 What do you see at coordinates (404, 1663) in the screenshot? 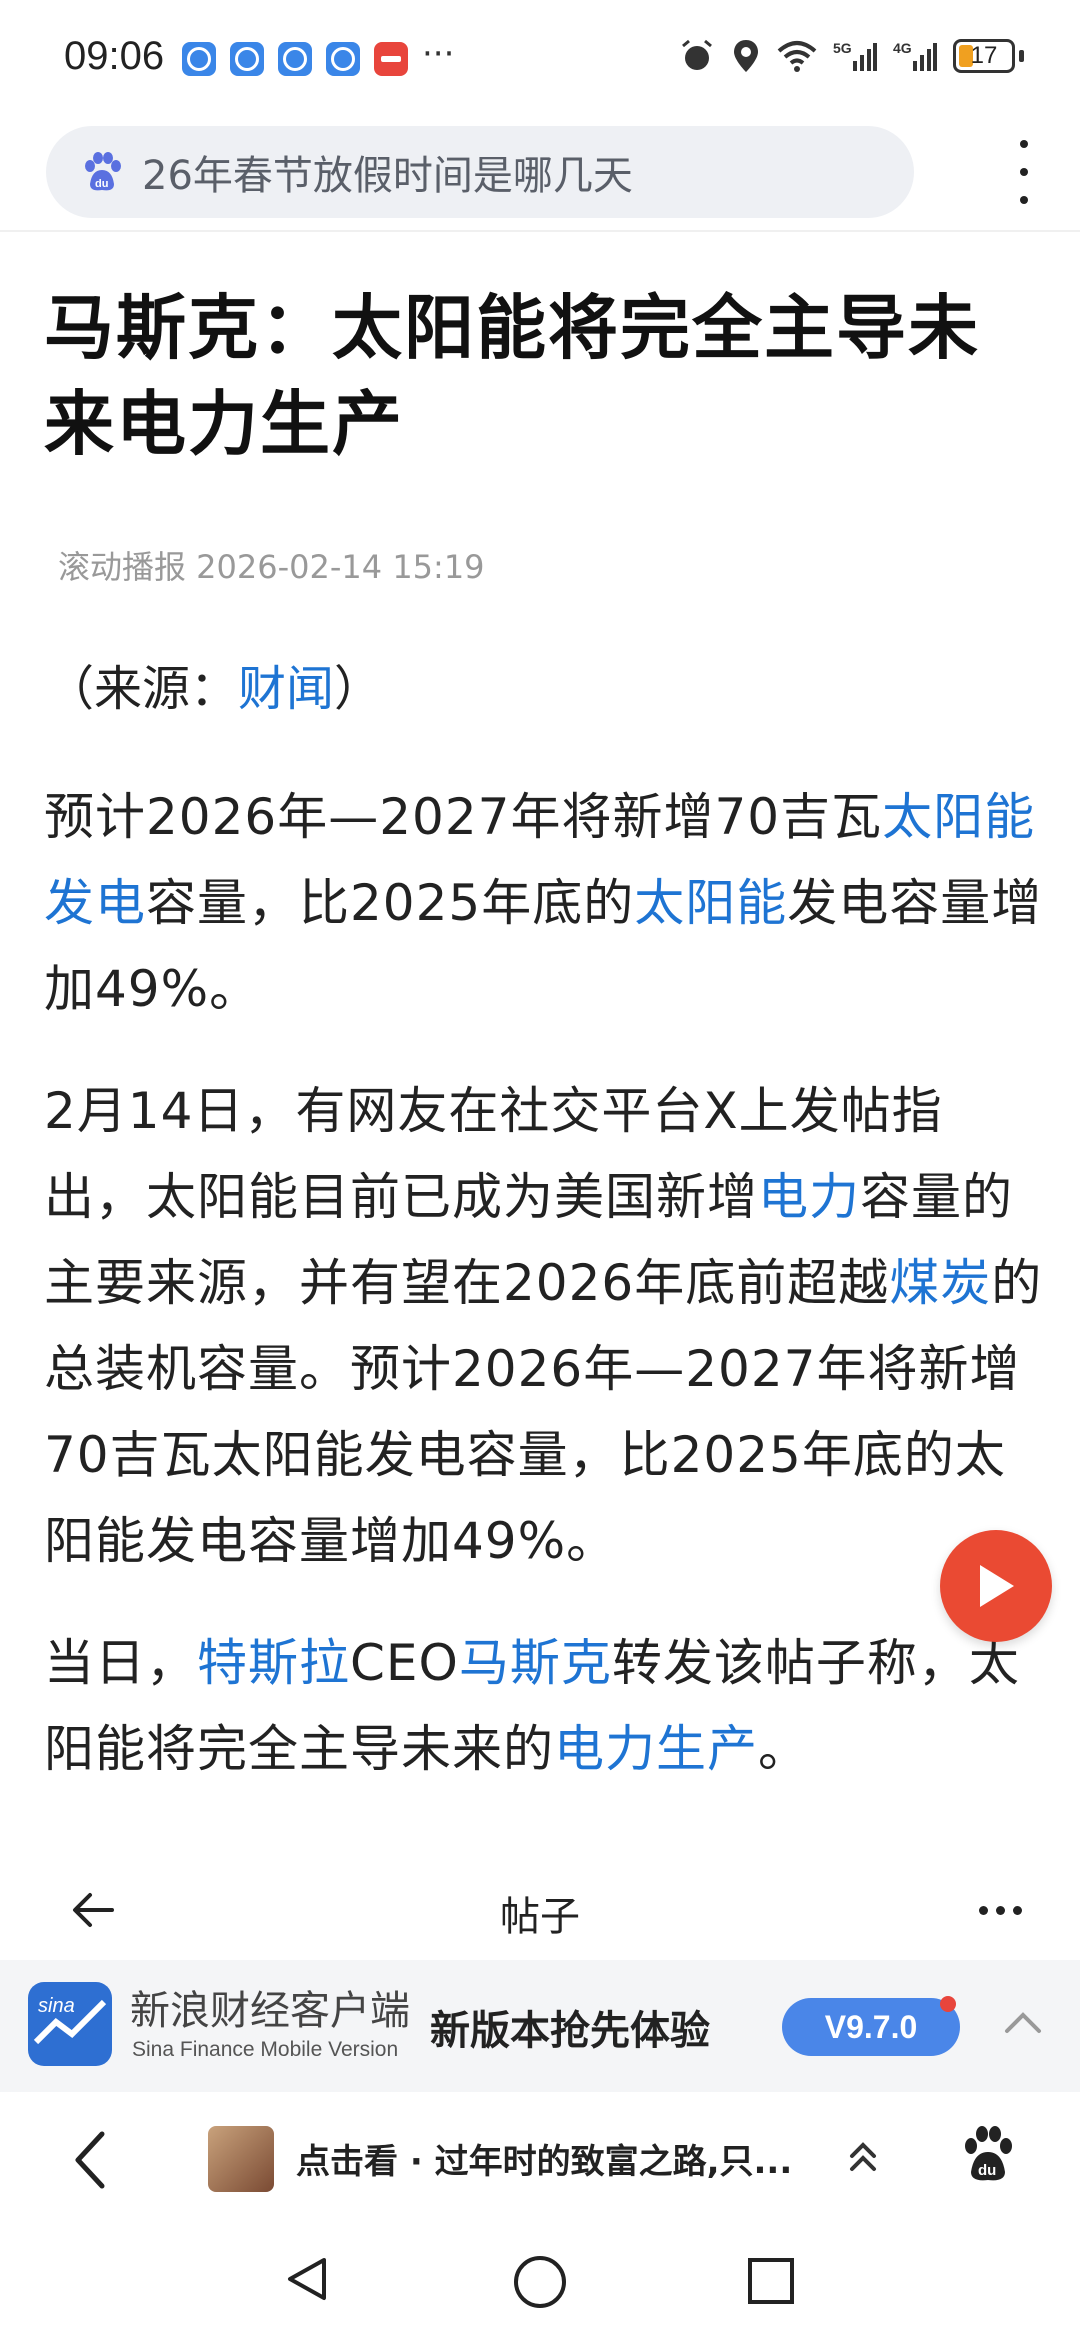
I see `p3-text-2: CEO` at bounding box center [404, 1663].